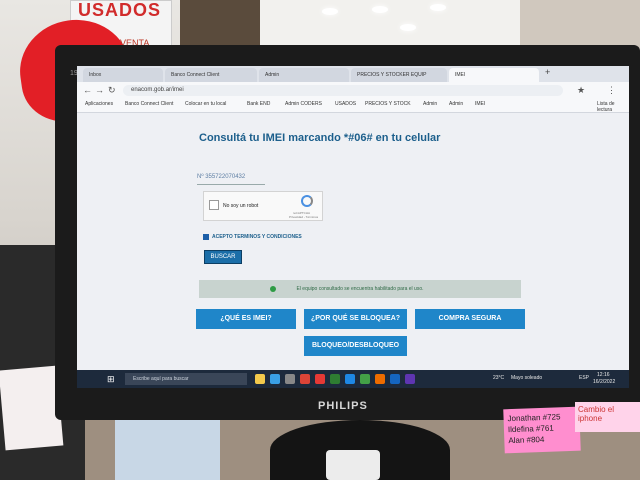 This screenshot has height=480, width=640. What do you see at coordinates (167, 449) in the screenshot?
I see `paper-stack` at bounding box center [167, 449].